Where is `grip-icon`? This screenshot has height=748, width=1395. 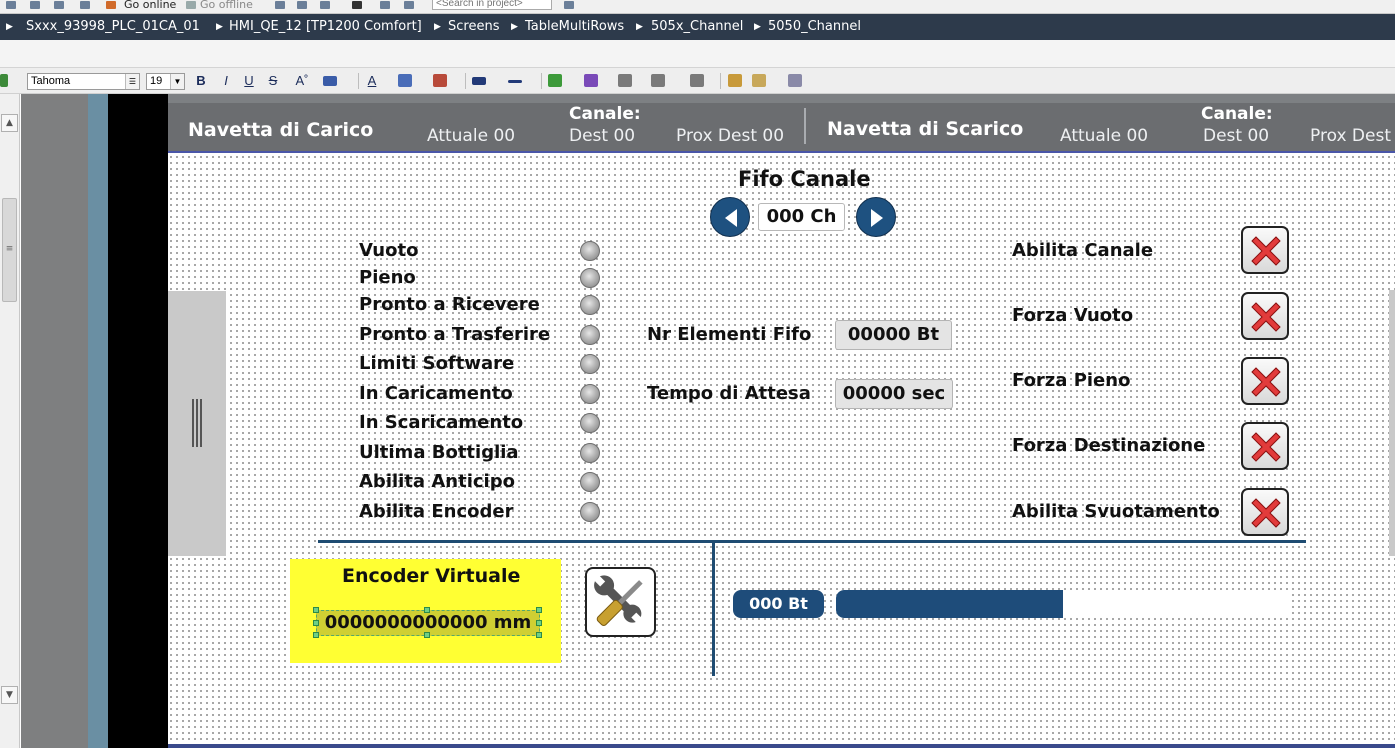 grip-icon is located at coordinates (197, 423).